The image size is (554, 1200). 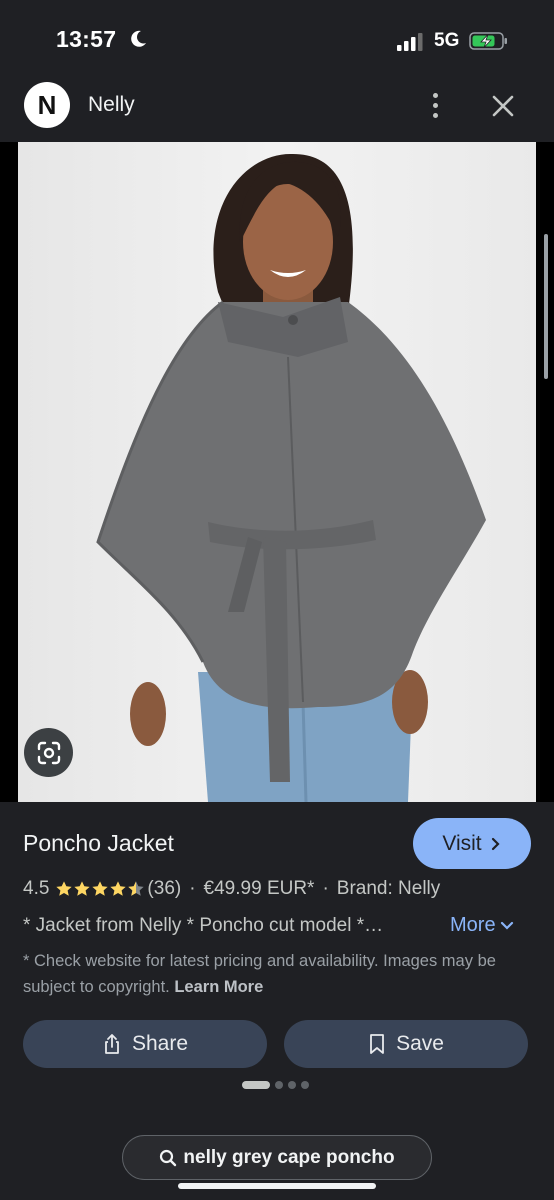 What do you see at coordinates (420, 1043) in the screenshot?
I see `save-label: Save` at bounding box center [420, 1043].